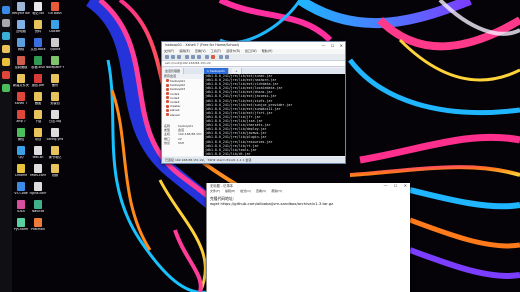 The height and width of the screenshot is (292, 520). I want to click on desktop-icon: IDEA, so click(21, 208).